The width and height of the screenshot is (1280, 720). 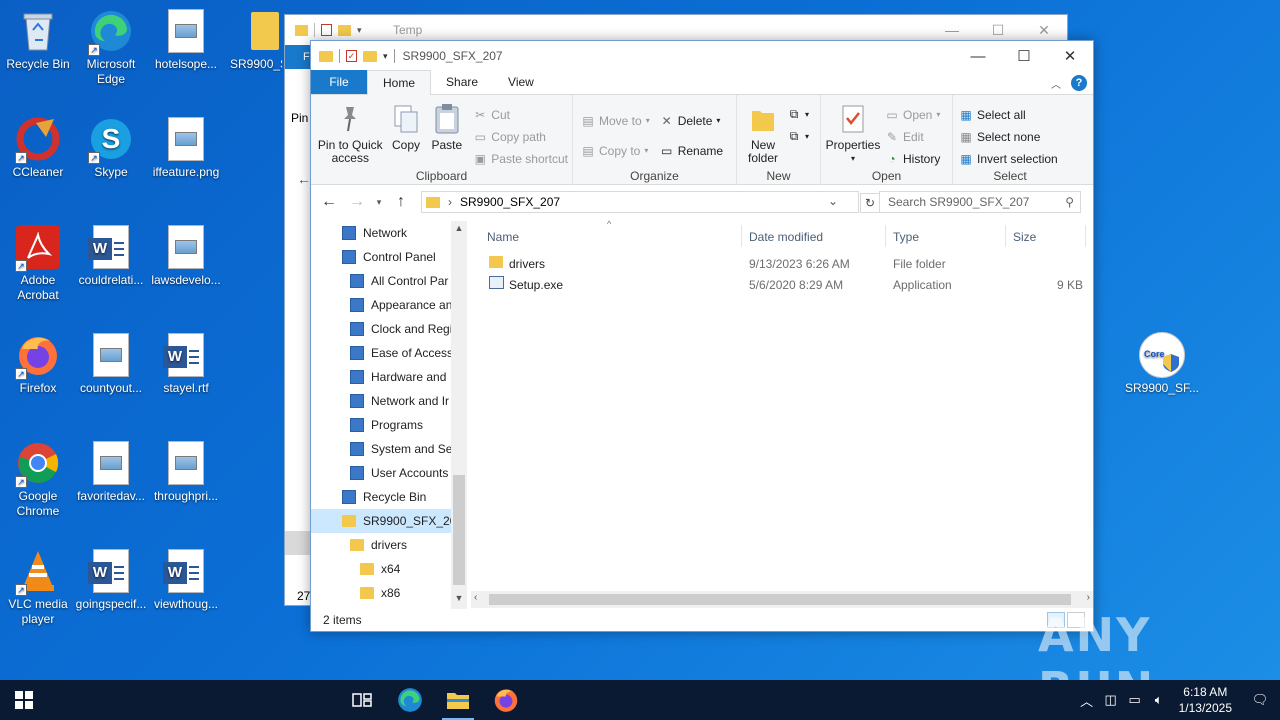 I want to click on file-list-horizontal-scrollbar: ‹ ›, so click(x=782, y=599).